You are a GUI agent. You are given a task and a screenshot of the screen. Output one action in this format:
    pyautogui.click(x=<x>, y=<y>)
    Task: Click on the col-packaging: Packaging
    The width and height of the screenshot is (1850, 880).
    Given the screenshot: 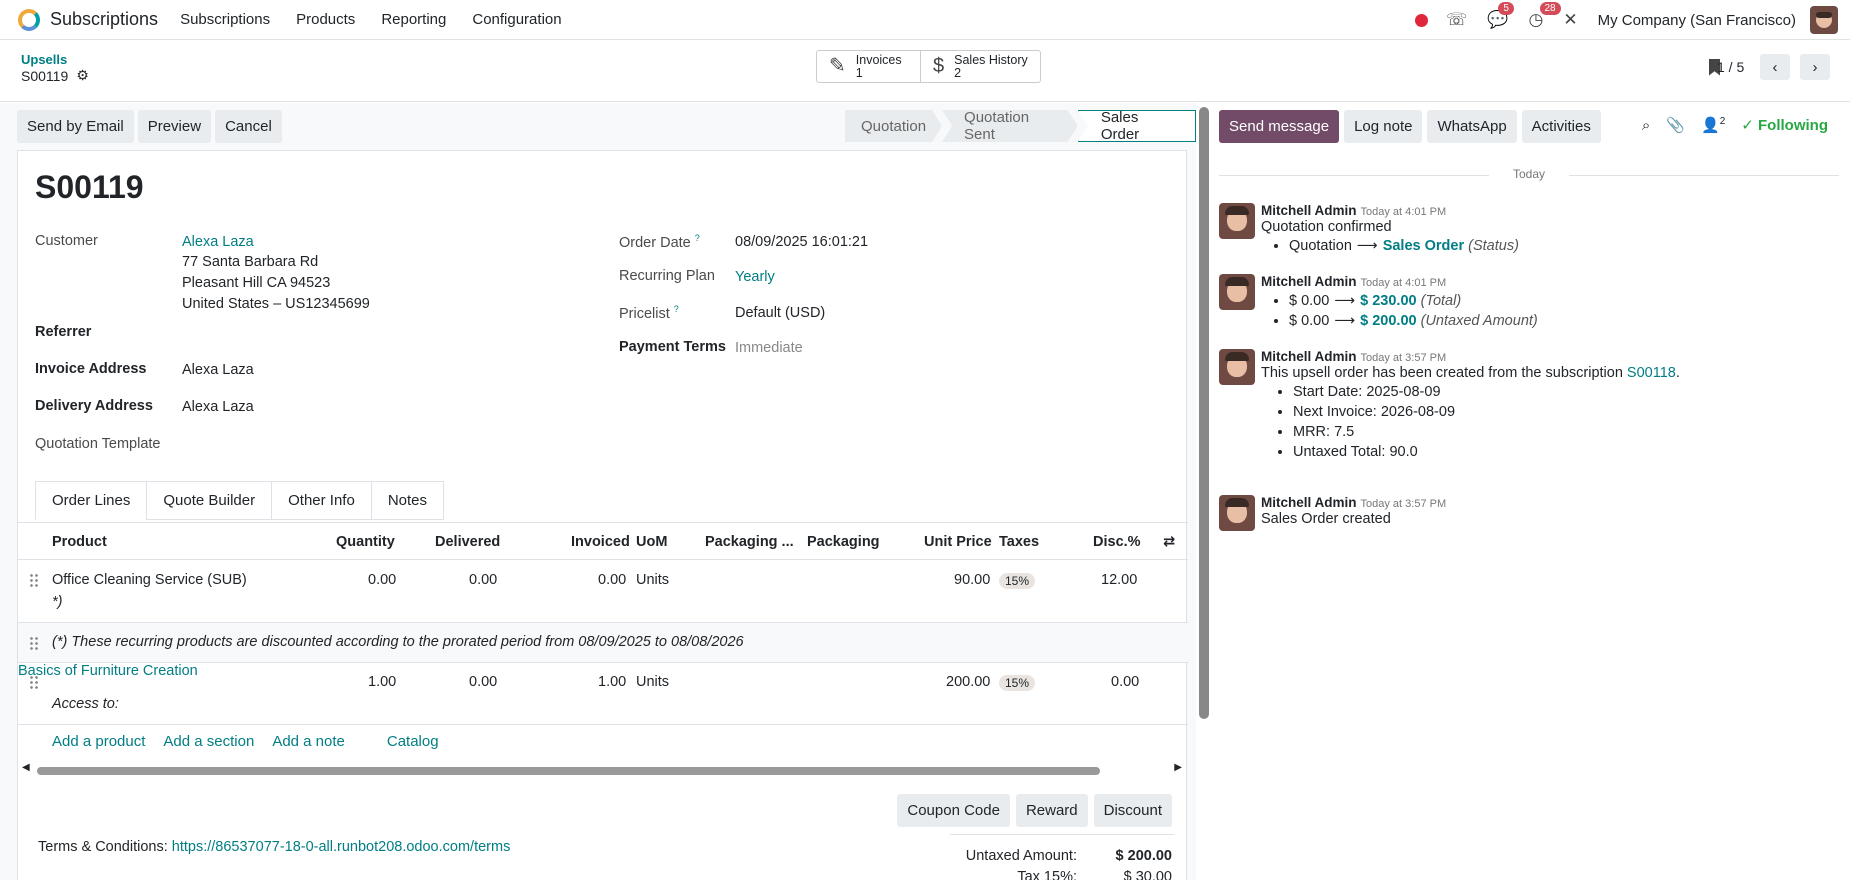 What is the action you would take?
    pyautogui.click(x=843, y=542)
    